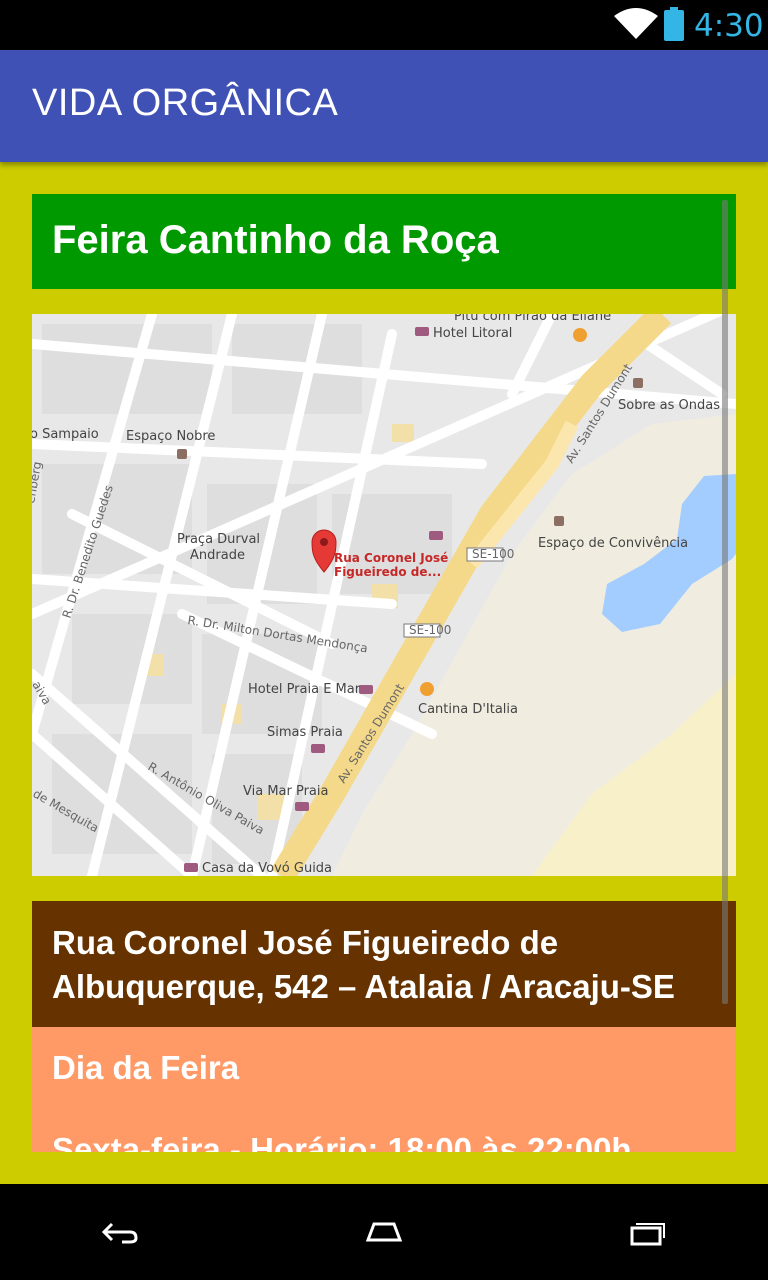 The width and height of the screenshot is (768, 1280). What do you see at coordinates (669, 405) in the screenshot?
I see `map-label-sobre-as-ondas: Sobre as Ondas` at bounding box center [669, 405].